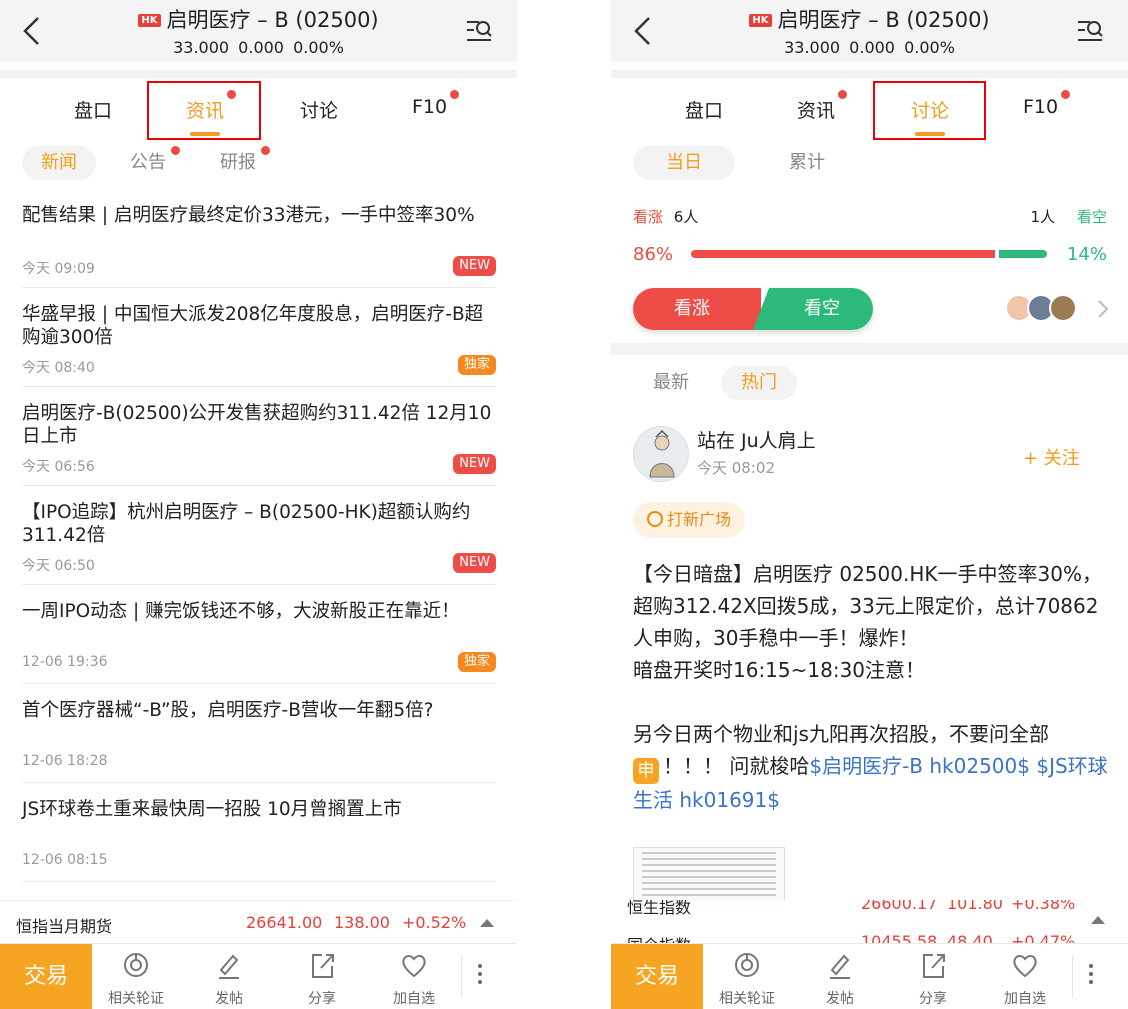  What do you see at coordinates (1051, 457) in the screenshot?
I see `follow-button: + 关注` at bounding box center [1051, 457].